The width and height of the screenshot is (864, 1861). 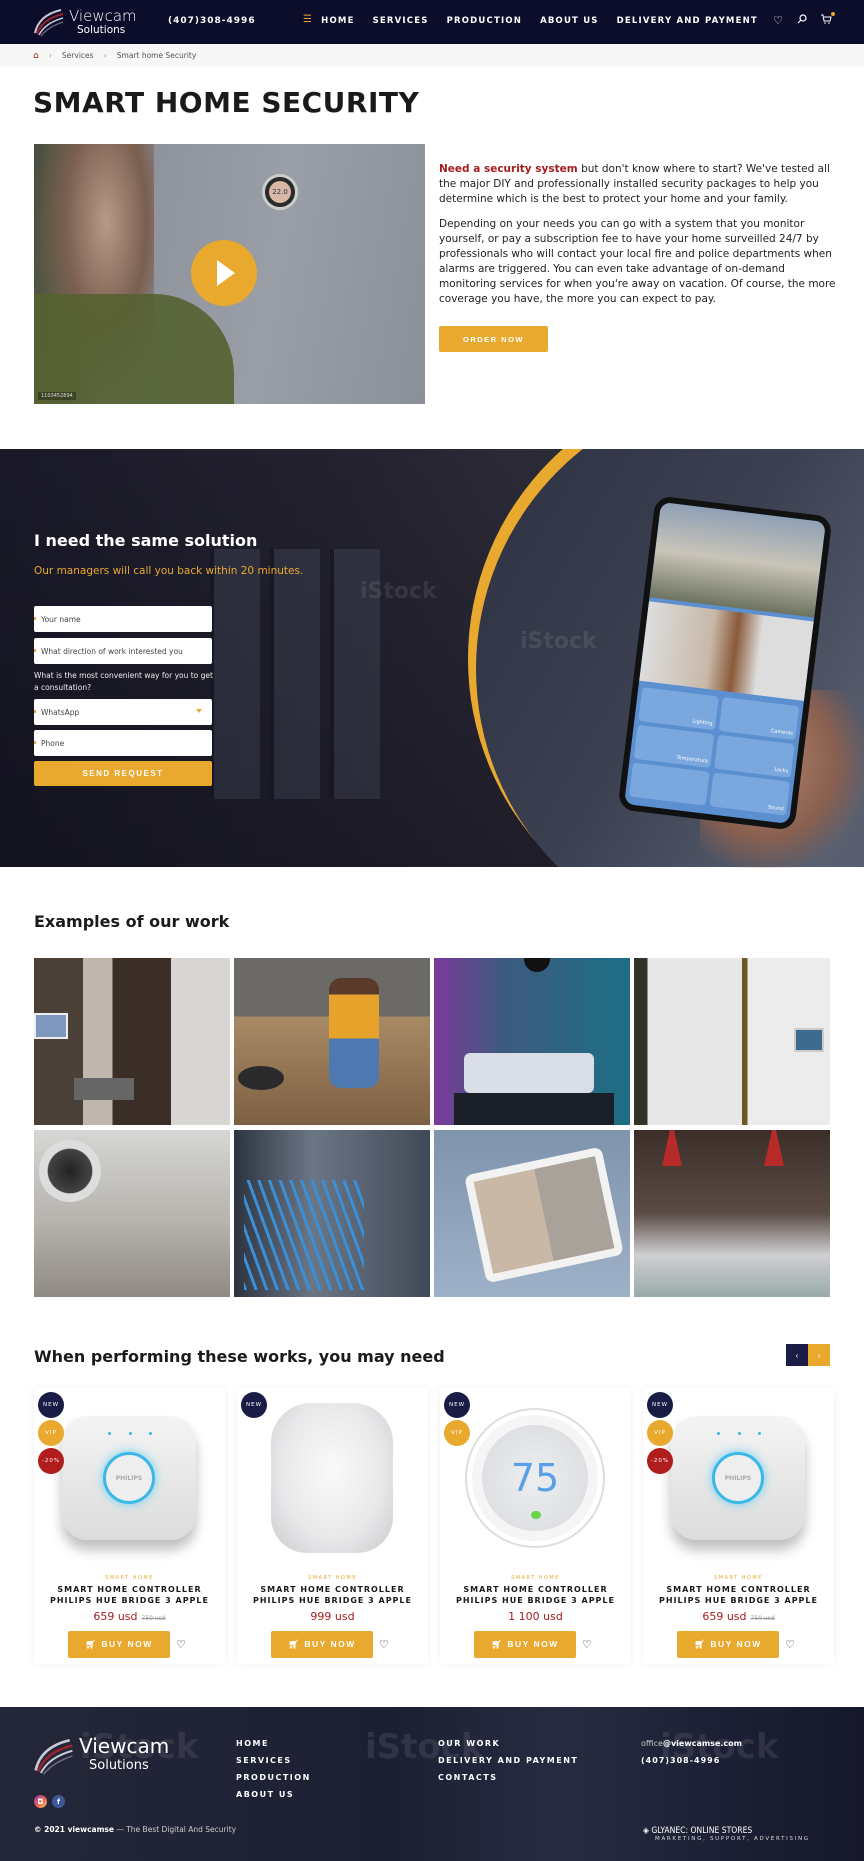 What do you see at coordinates (123, 651) in the screenshot?
I see `direction-input: What direction of work interested you` at bounding box center [123, 651].